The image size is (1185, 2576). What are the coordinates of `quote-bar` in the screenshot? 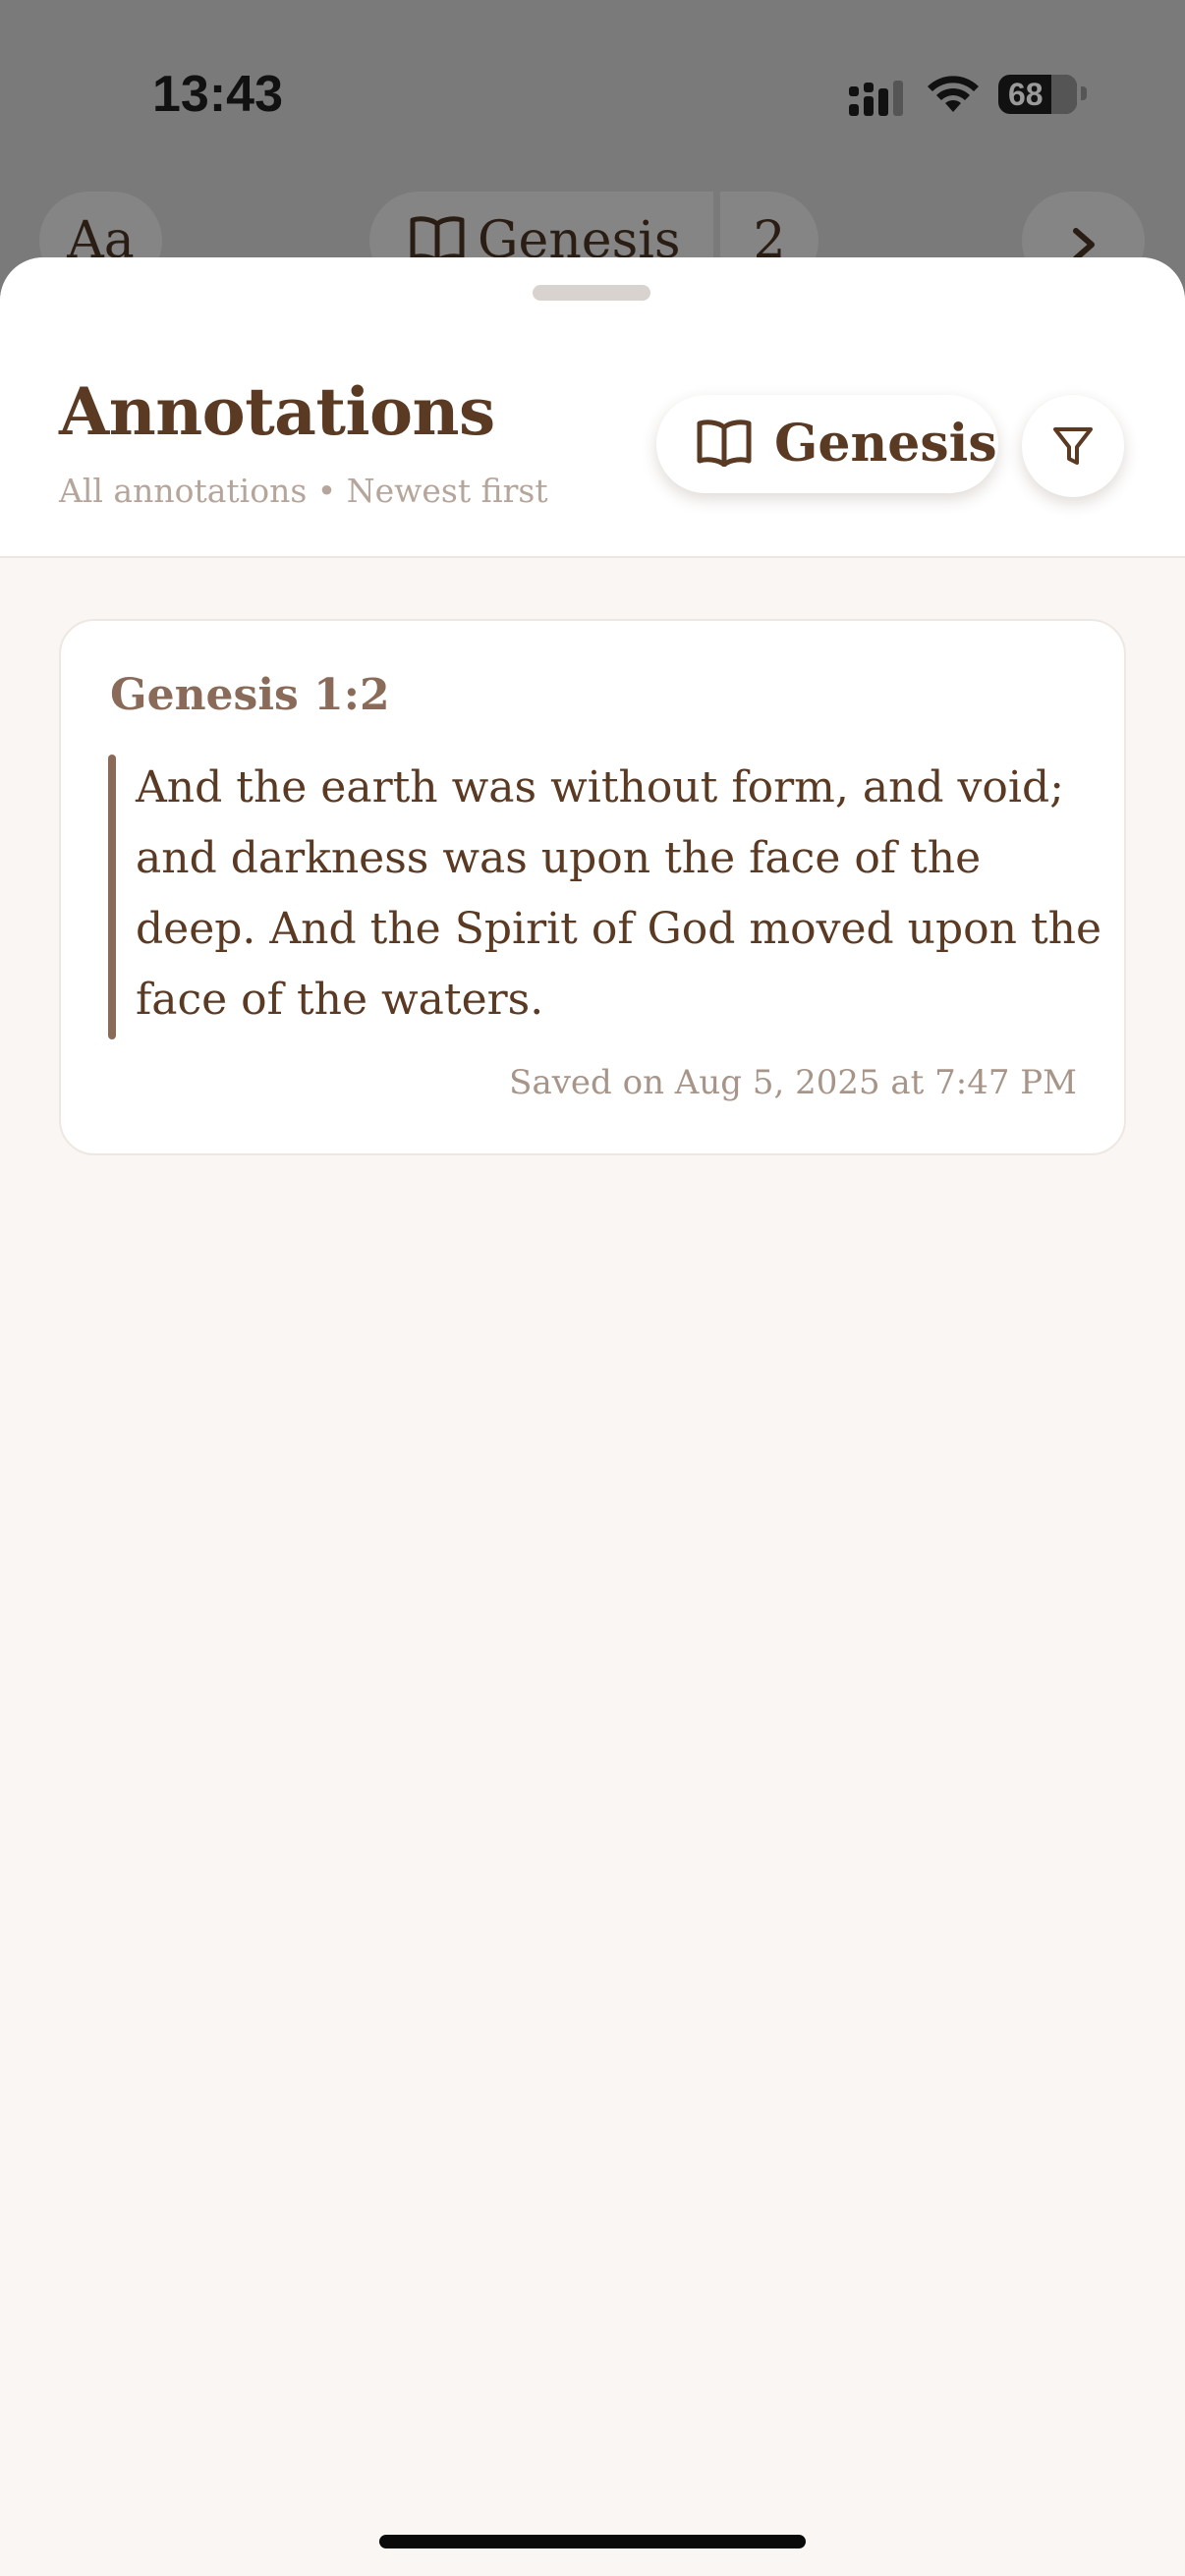 It's located at (112, 897).